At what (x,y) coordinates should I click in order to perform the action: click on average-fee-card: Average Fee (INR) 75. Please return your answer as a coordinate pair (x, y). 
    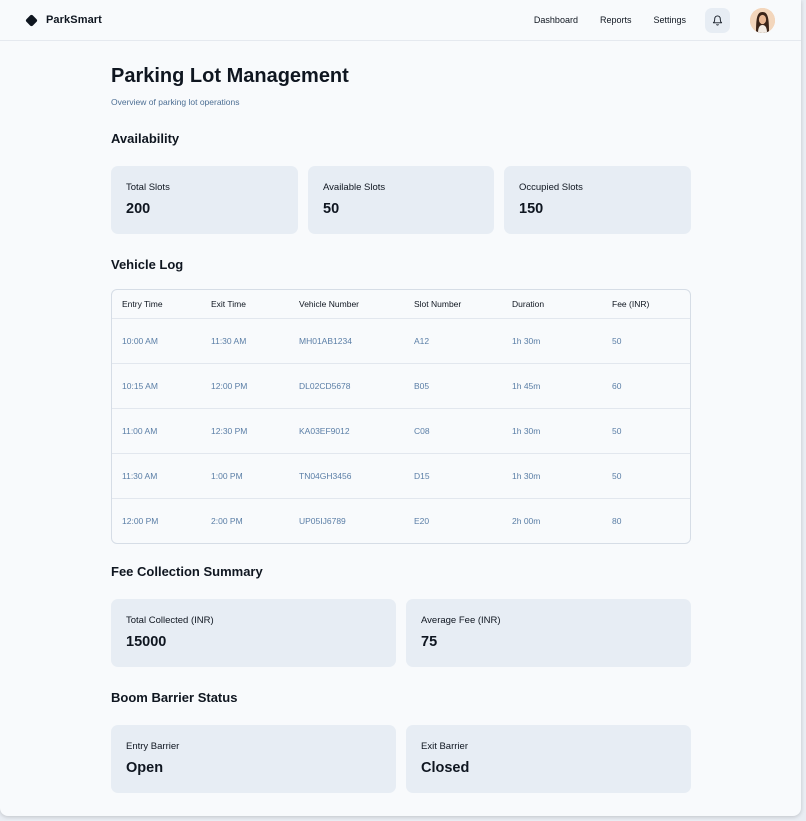
    Looking at the image, I should click on (548, 633).